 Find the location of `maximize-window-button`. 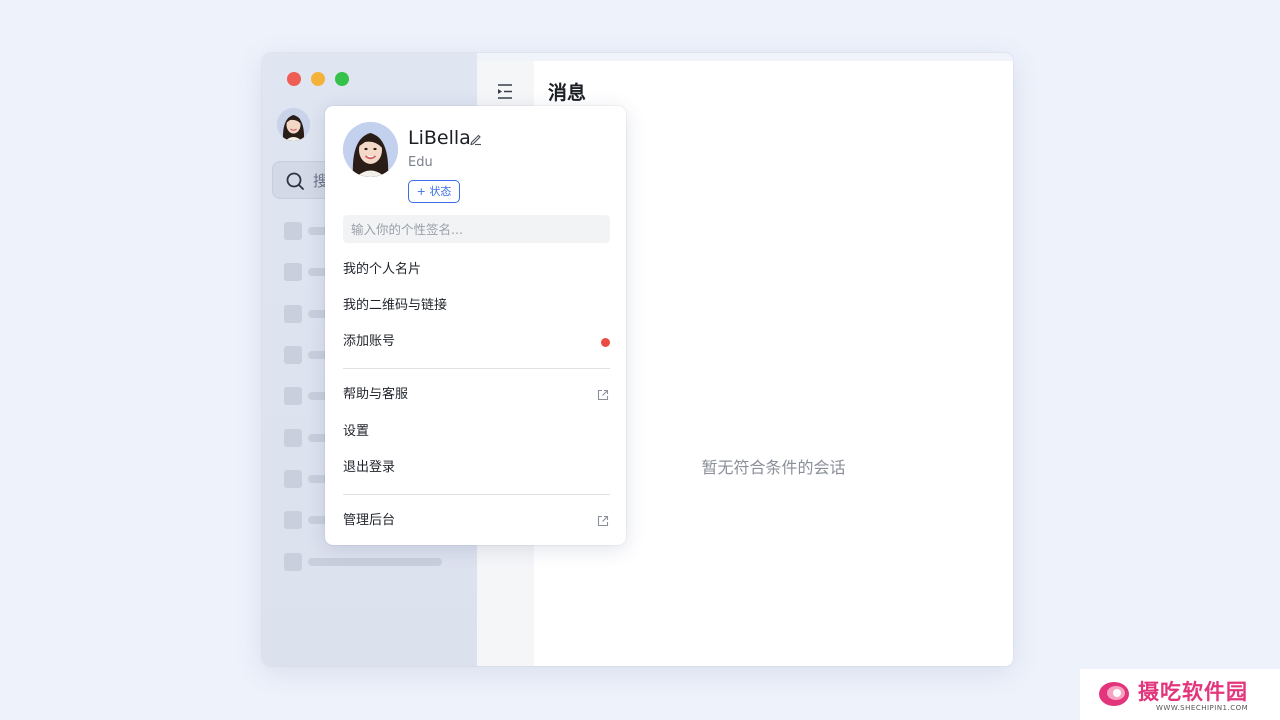

maximize-window-button is located at coordinates (342, 79).